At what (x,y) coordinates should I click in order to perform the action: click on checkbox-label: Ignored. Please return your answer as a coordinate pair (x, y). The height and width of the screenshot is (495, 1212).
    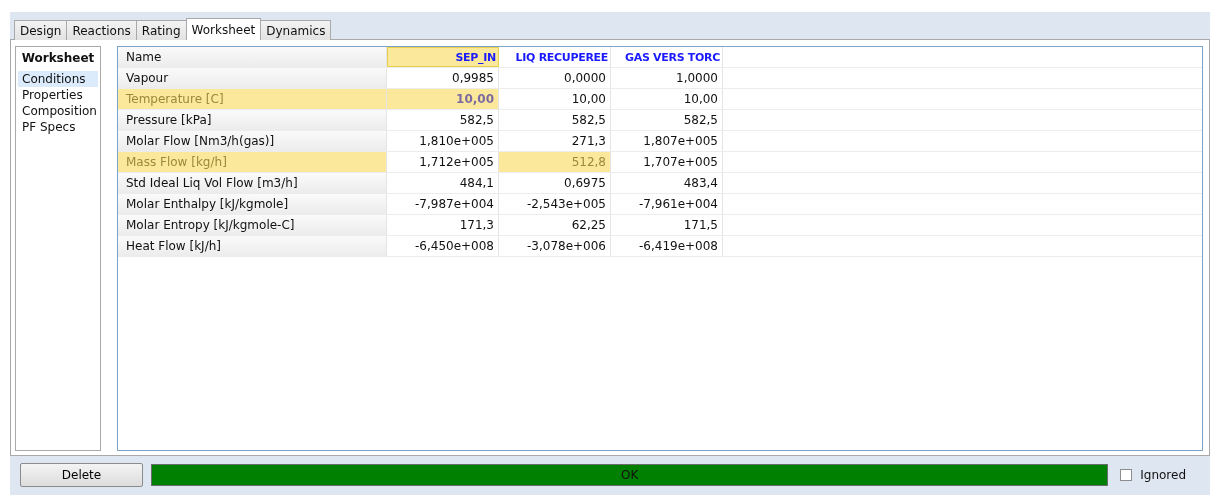
    Looking at the image, I should click on (1163, 475).